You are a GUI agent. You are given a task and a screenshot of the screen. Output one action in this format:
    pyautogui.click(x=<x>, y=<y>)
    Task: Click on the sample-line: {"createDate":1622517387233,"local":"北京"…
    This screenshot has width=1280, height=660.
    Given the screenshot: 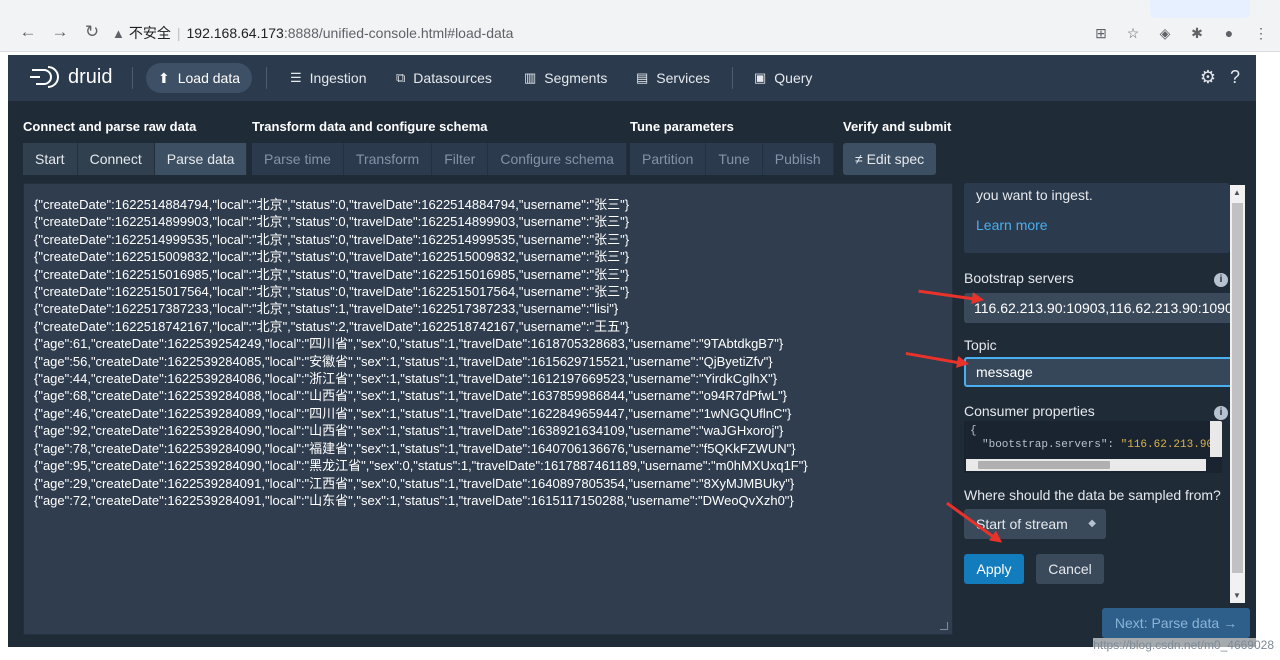 What is the action you would take?
    pyautogui.click(x=326, y=309)
    